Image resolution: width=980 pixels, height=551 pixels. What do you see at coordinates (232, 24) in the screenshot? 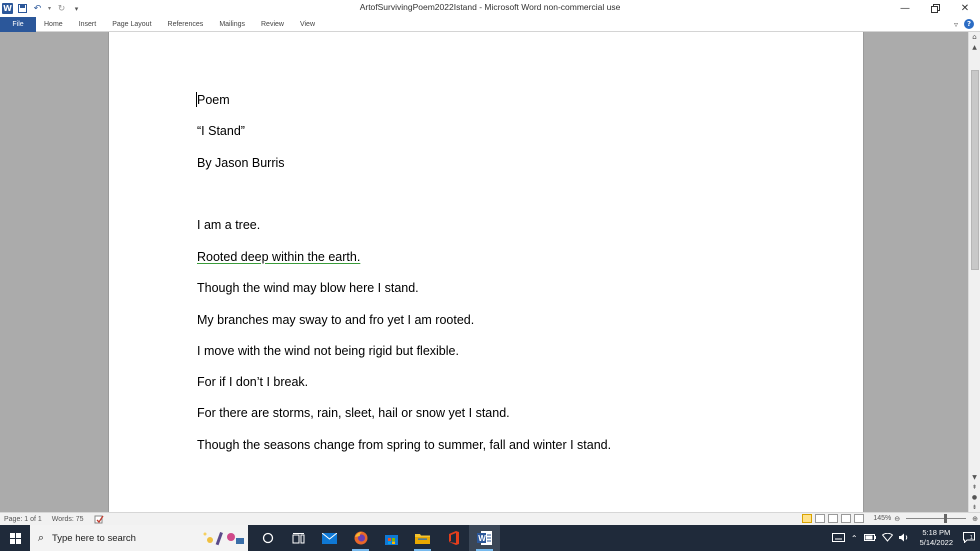
I see `tab-mailings: Mailings` at bounding box center [232, 24].